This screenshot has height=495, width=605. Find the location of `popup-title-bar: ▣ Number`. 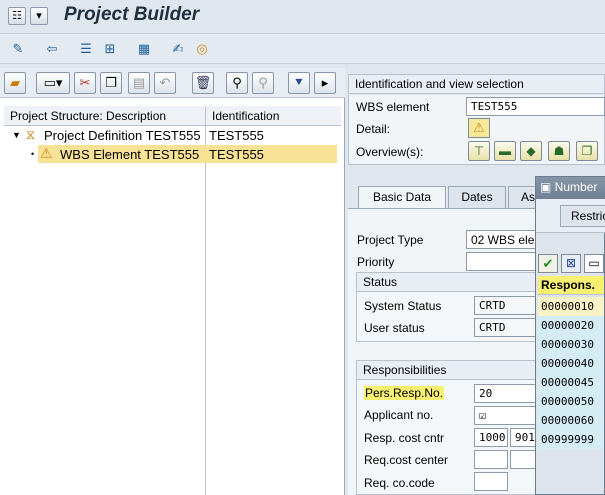

popup-title-bar: ▣ Number is located at coordinates (570, 188).